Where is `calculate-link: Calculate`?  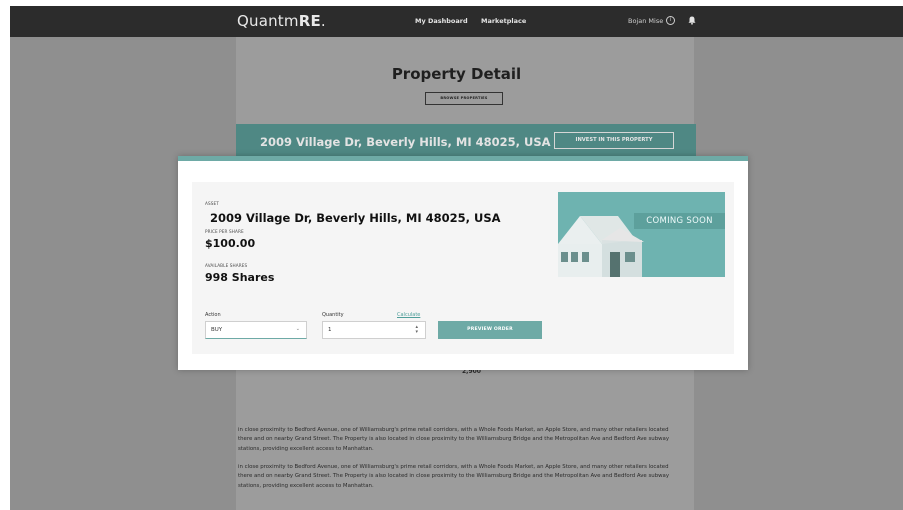
calculate-link: Calculate is located at coordinates (408, 315).